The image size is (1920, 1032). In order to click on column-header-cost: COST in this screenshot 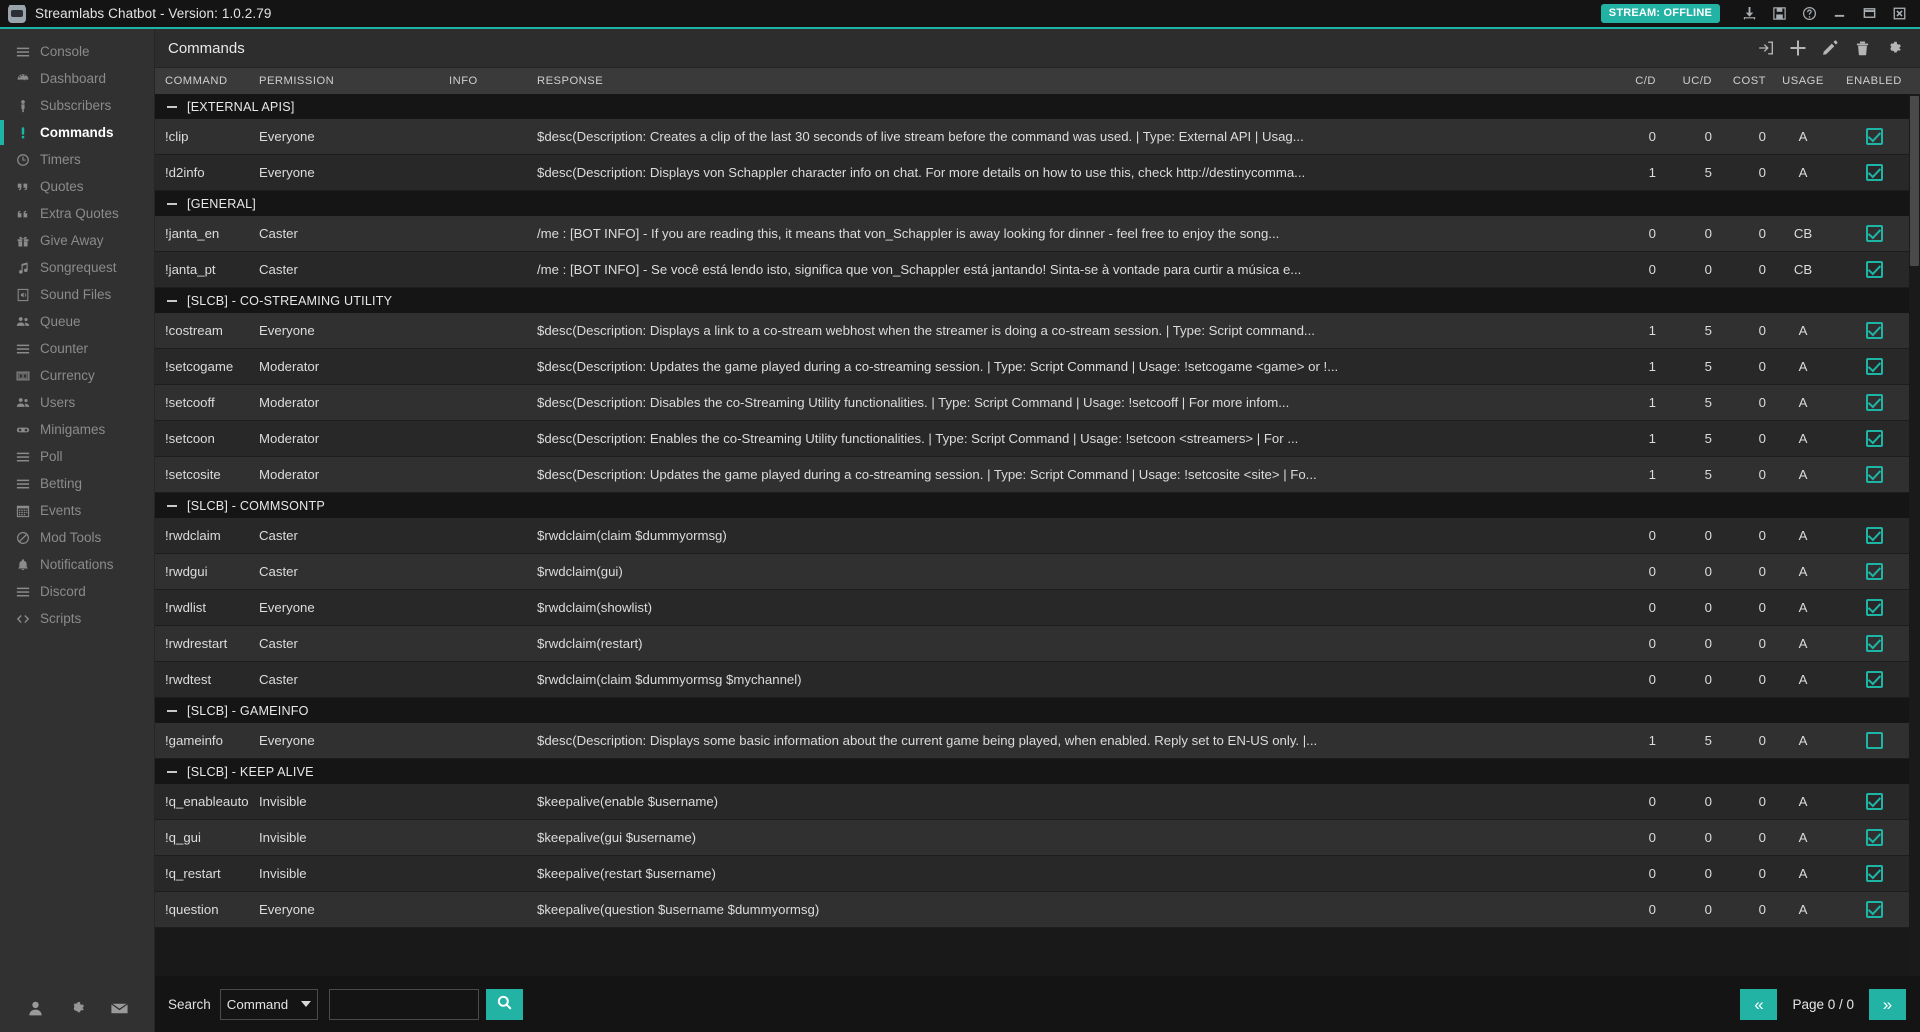, I will do `click(1739, 81)`.